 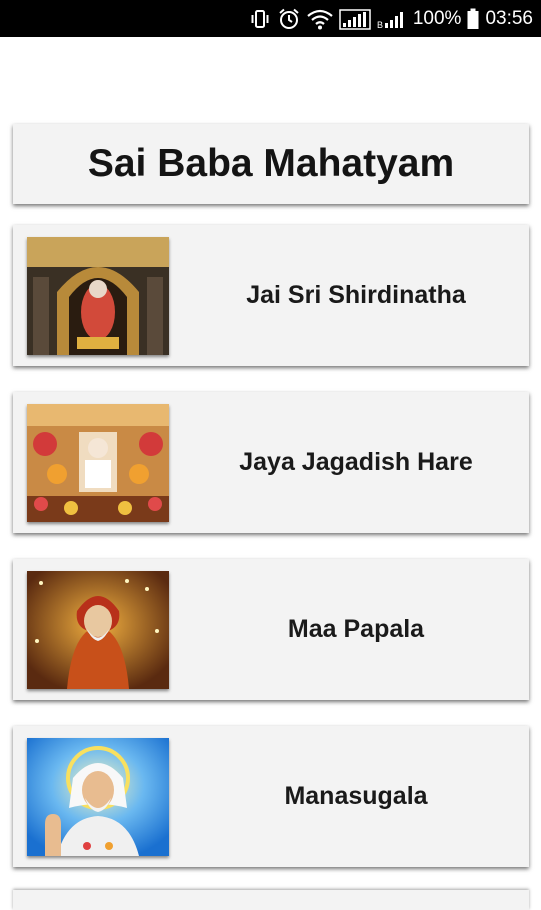 What do you see at coordinates (380, 25) in the screenshot?
I see `svg-text: B` at bounding box center [380, 25].